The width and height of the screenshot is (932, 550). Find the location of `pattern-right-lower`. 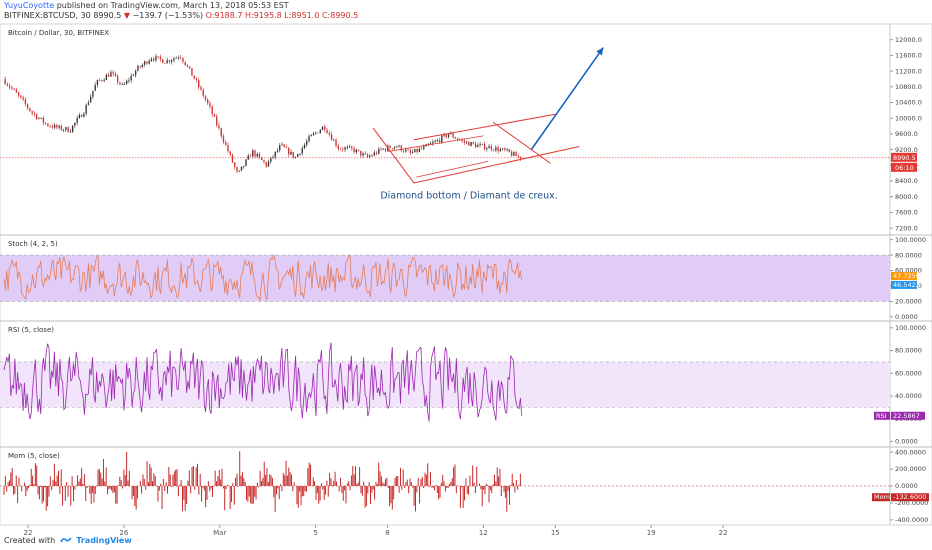

pattern-right-lower is located at coordinates (521, 142).